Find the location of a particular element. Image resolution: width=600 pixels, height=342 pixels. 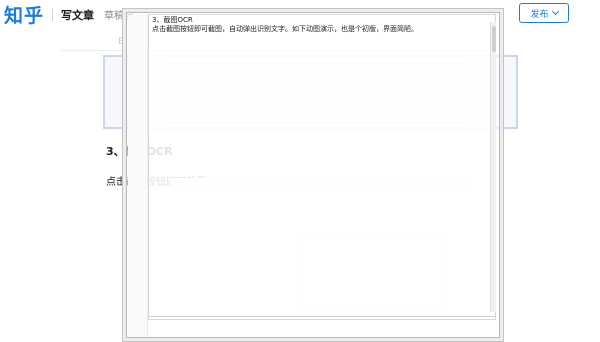

ocr-window-sidebar is located at coordinates (138, 176).